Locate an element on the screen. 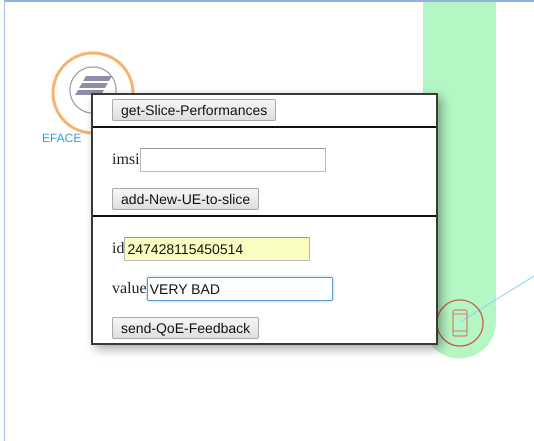 The height and width of the screenshot is (441, 534). field-label: imsi is located at coordinates (126, 160).